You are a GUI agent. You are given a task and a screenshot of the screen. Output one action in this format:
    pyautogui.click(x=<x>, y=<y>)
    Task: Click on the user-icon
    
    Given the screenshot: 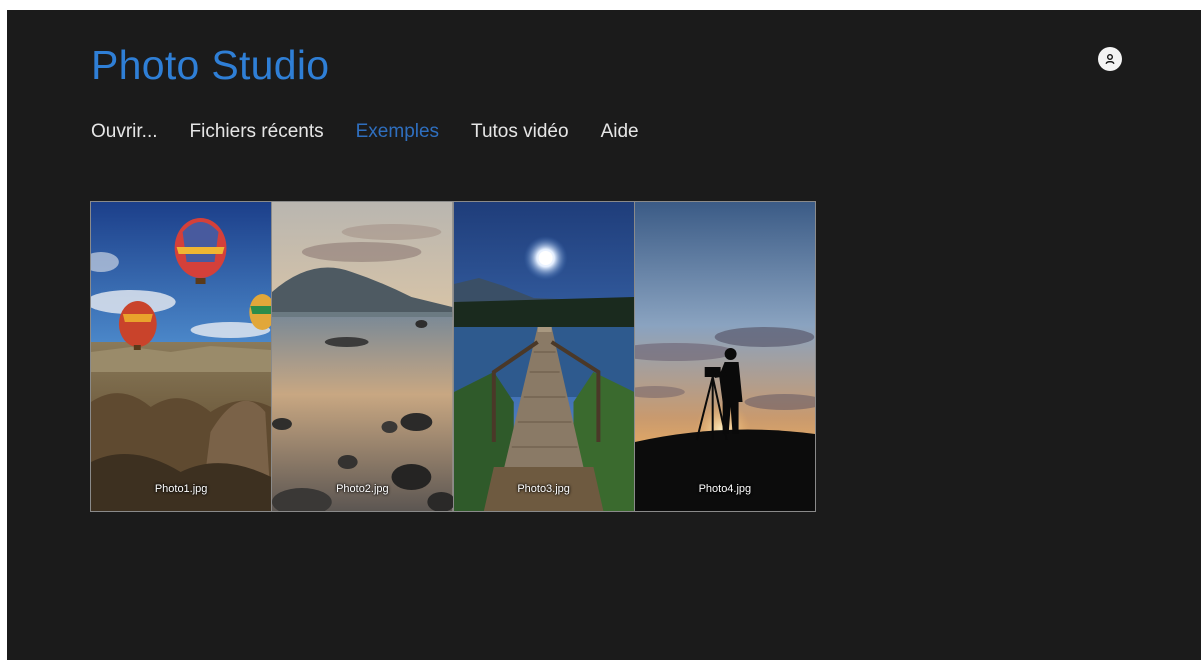 What is the action you would take?
    pyautogui.click(x=1110, y=59)
    